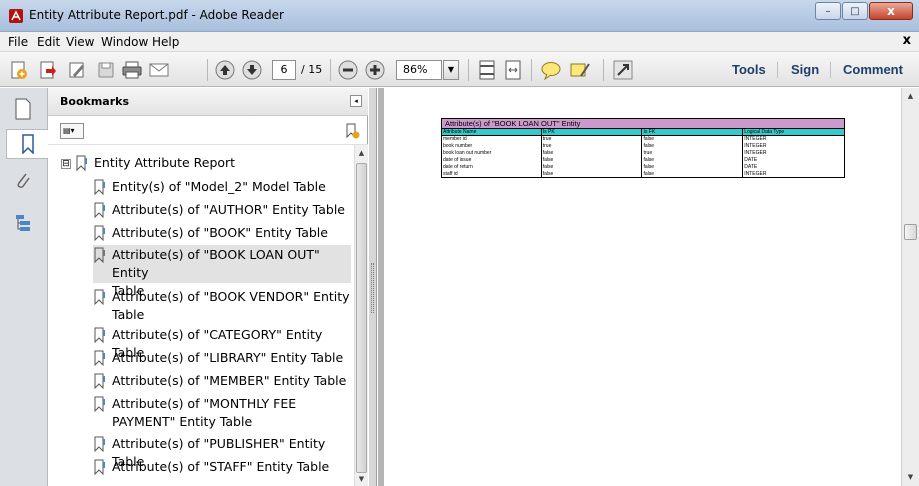 This screenshot has width=919, height=486. Describe the element at coordinates (580, 70) in the screenshot. I see `highlight-icon` at that location.